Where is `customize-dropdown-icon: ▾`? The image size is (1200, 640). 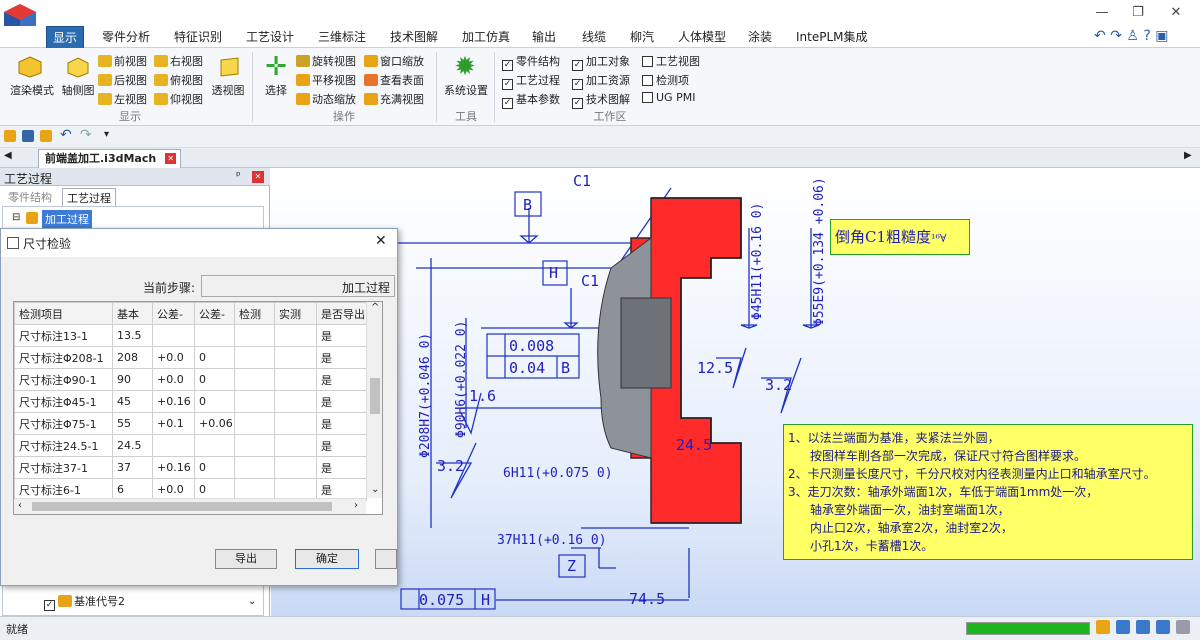 customize-dropdown-icon: ▾ is located at coordinates (106, 134).